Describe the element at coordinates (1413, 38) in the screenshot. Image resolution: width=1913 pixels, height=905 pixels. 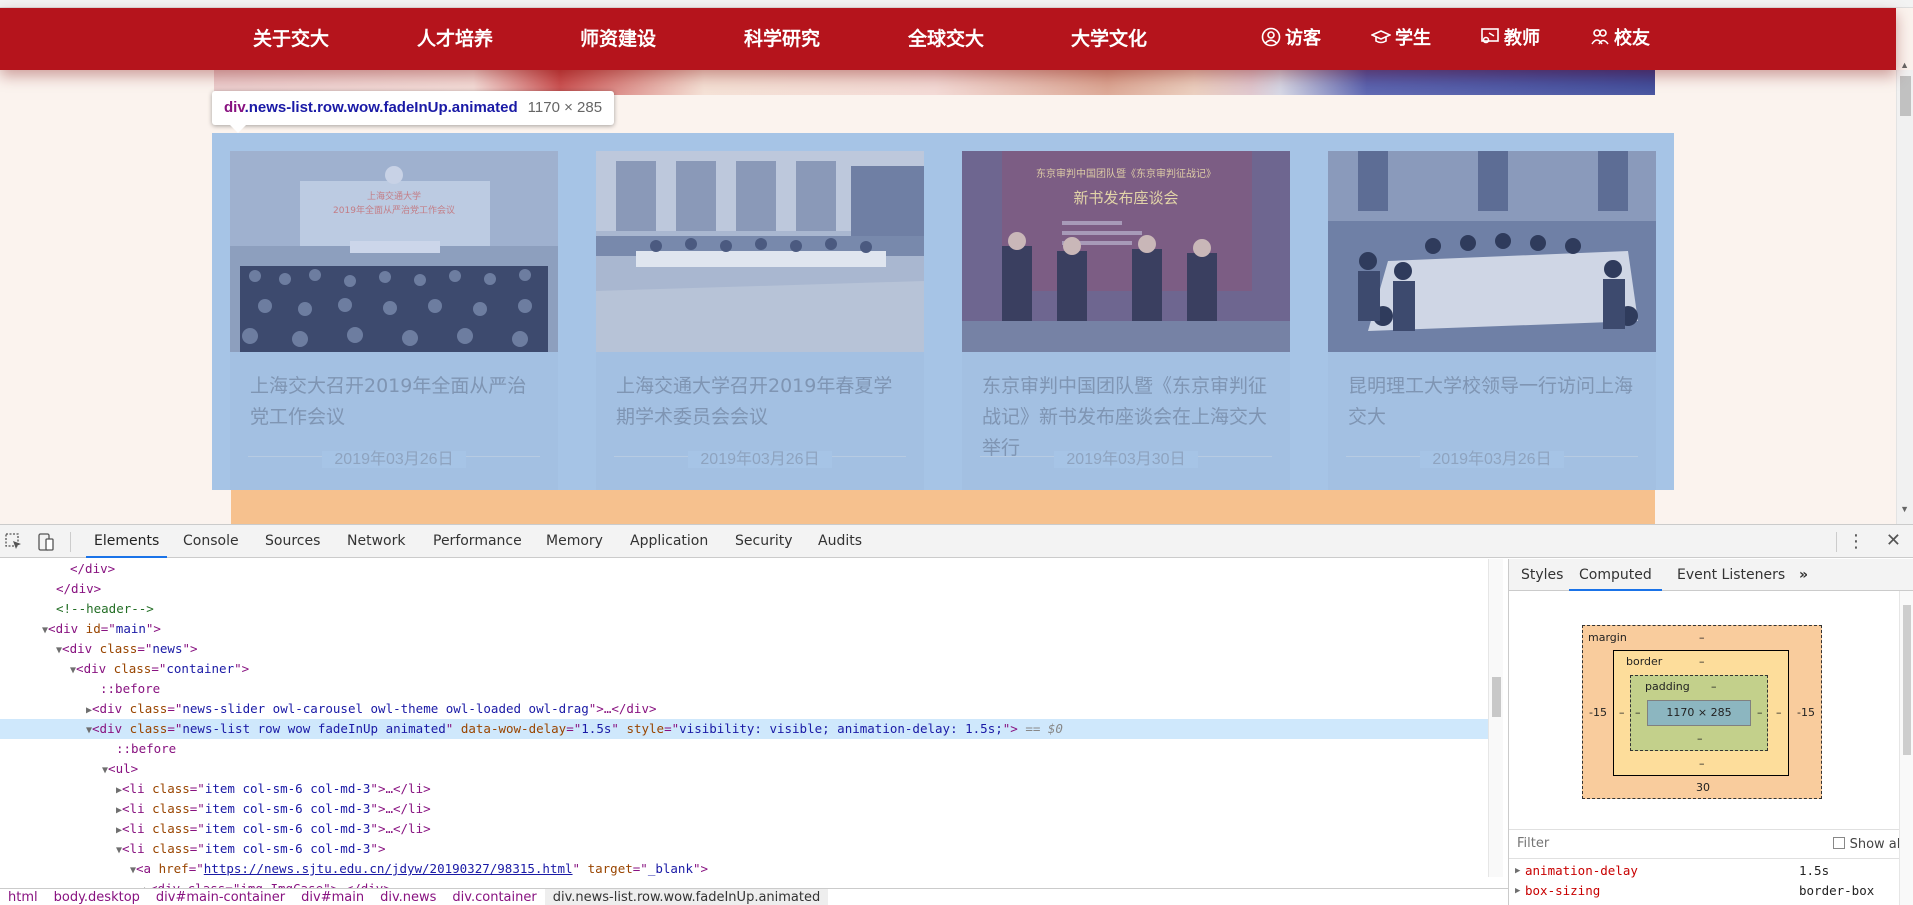
I see `nav-student-label: 学生` at that location.